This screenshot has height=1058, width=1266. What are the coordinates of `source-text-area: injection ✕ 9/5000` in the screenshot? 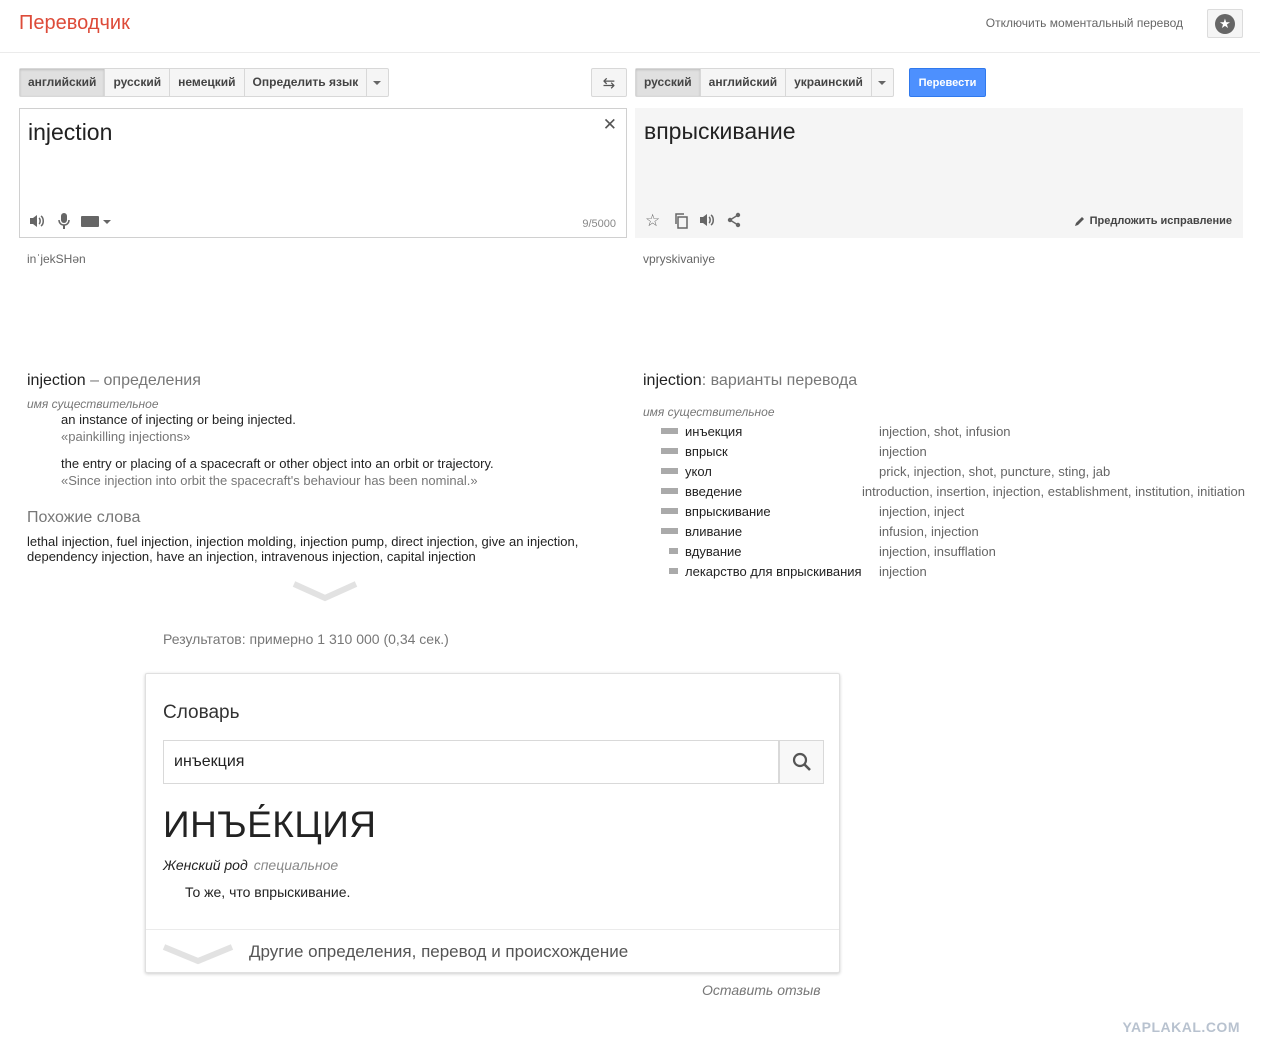 It's located at (323, 173).